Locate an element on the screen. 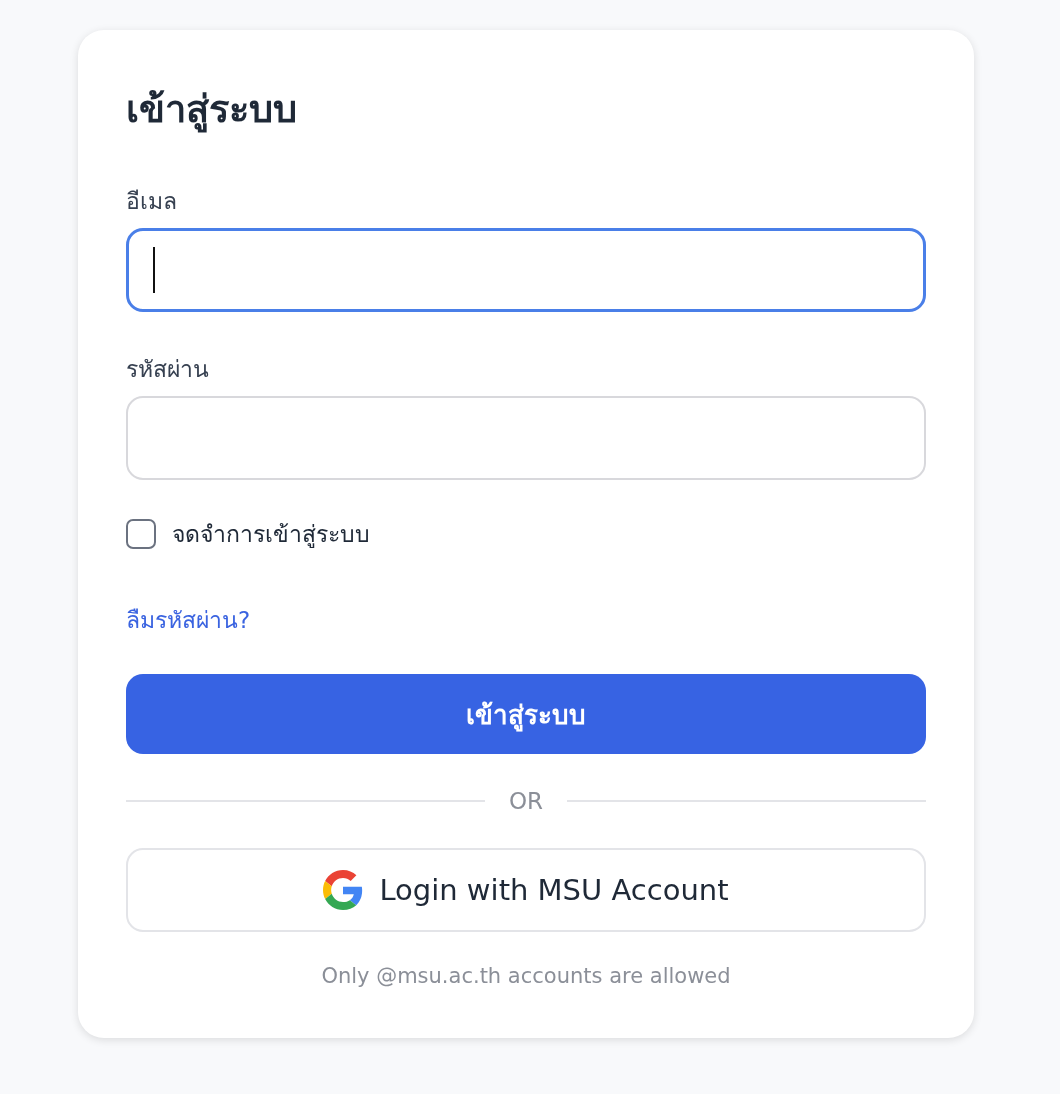 Image resolution: width=1060 pixels, height=1094 pixels. field-label: รหัสผ่าน is located at coordinates (167, 369).